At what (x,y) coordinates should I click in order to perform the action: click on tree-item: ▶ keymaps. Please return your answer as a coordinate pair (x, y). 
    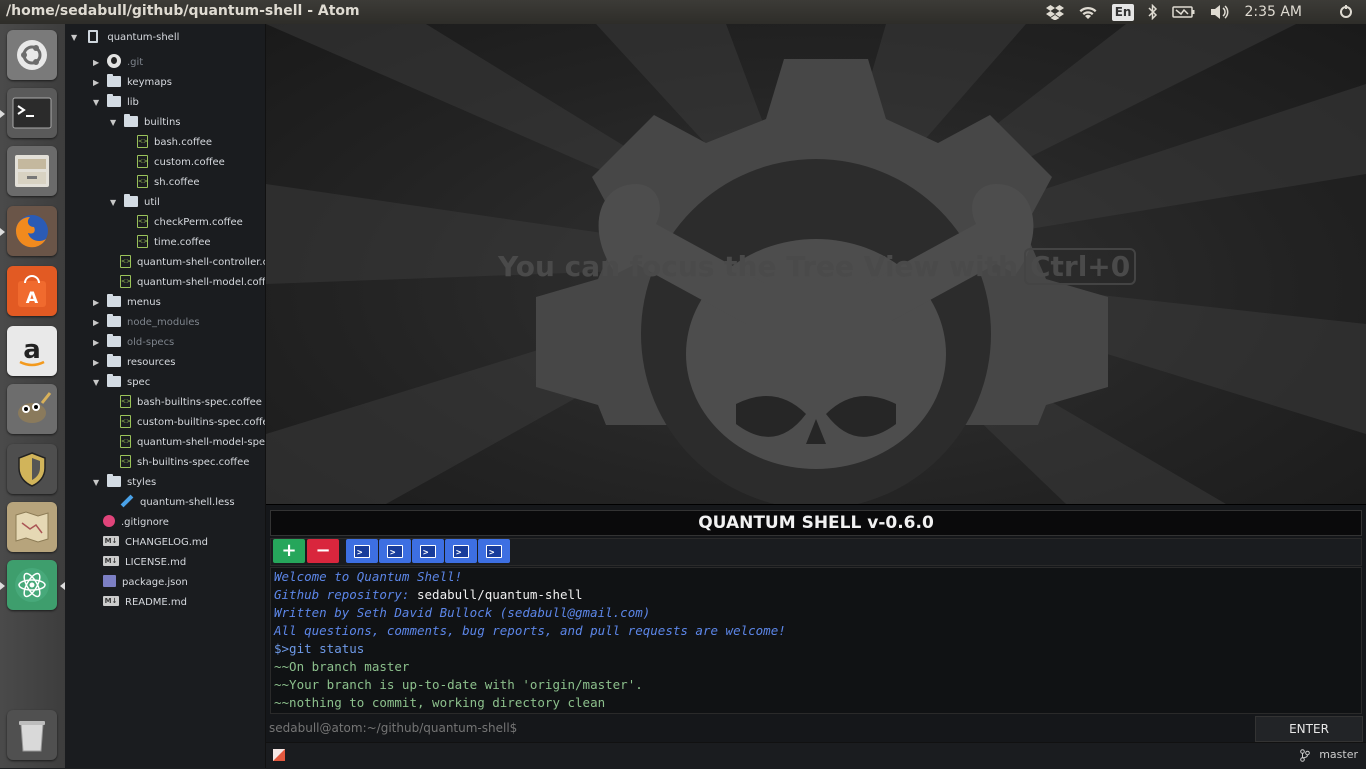
    Looking at the image, I should click on (132, 83).